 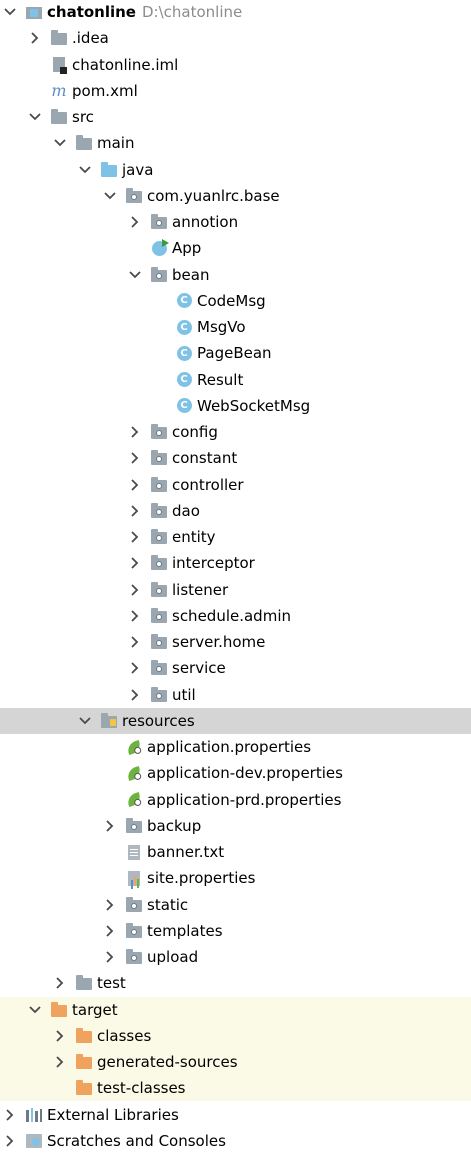 What do you see at coordinates (235, 800) in the screenshot?
I see `tree-item-application-prd-properties: application-prd.properties` at bounding box center [235, 800].